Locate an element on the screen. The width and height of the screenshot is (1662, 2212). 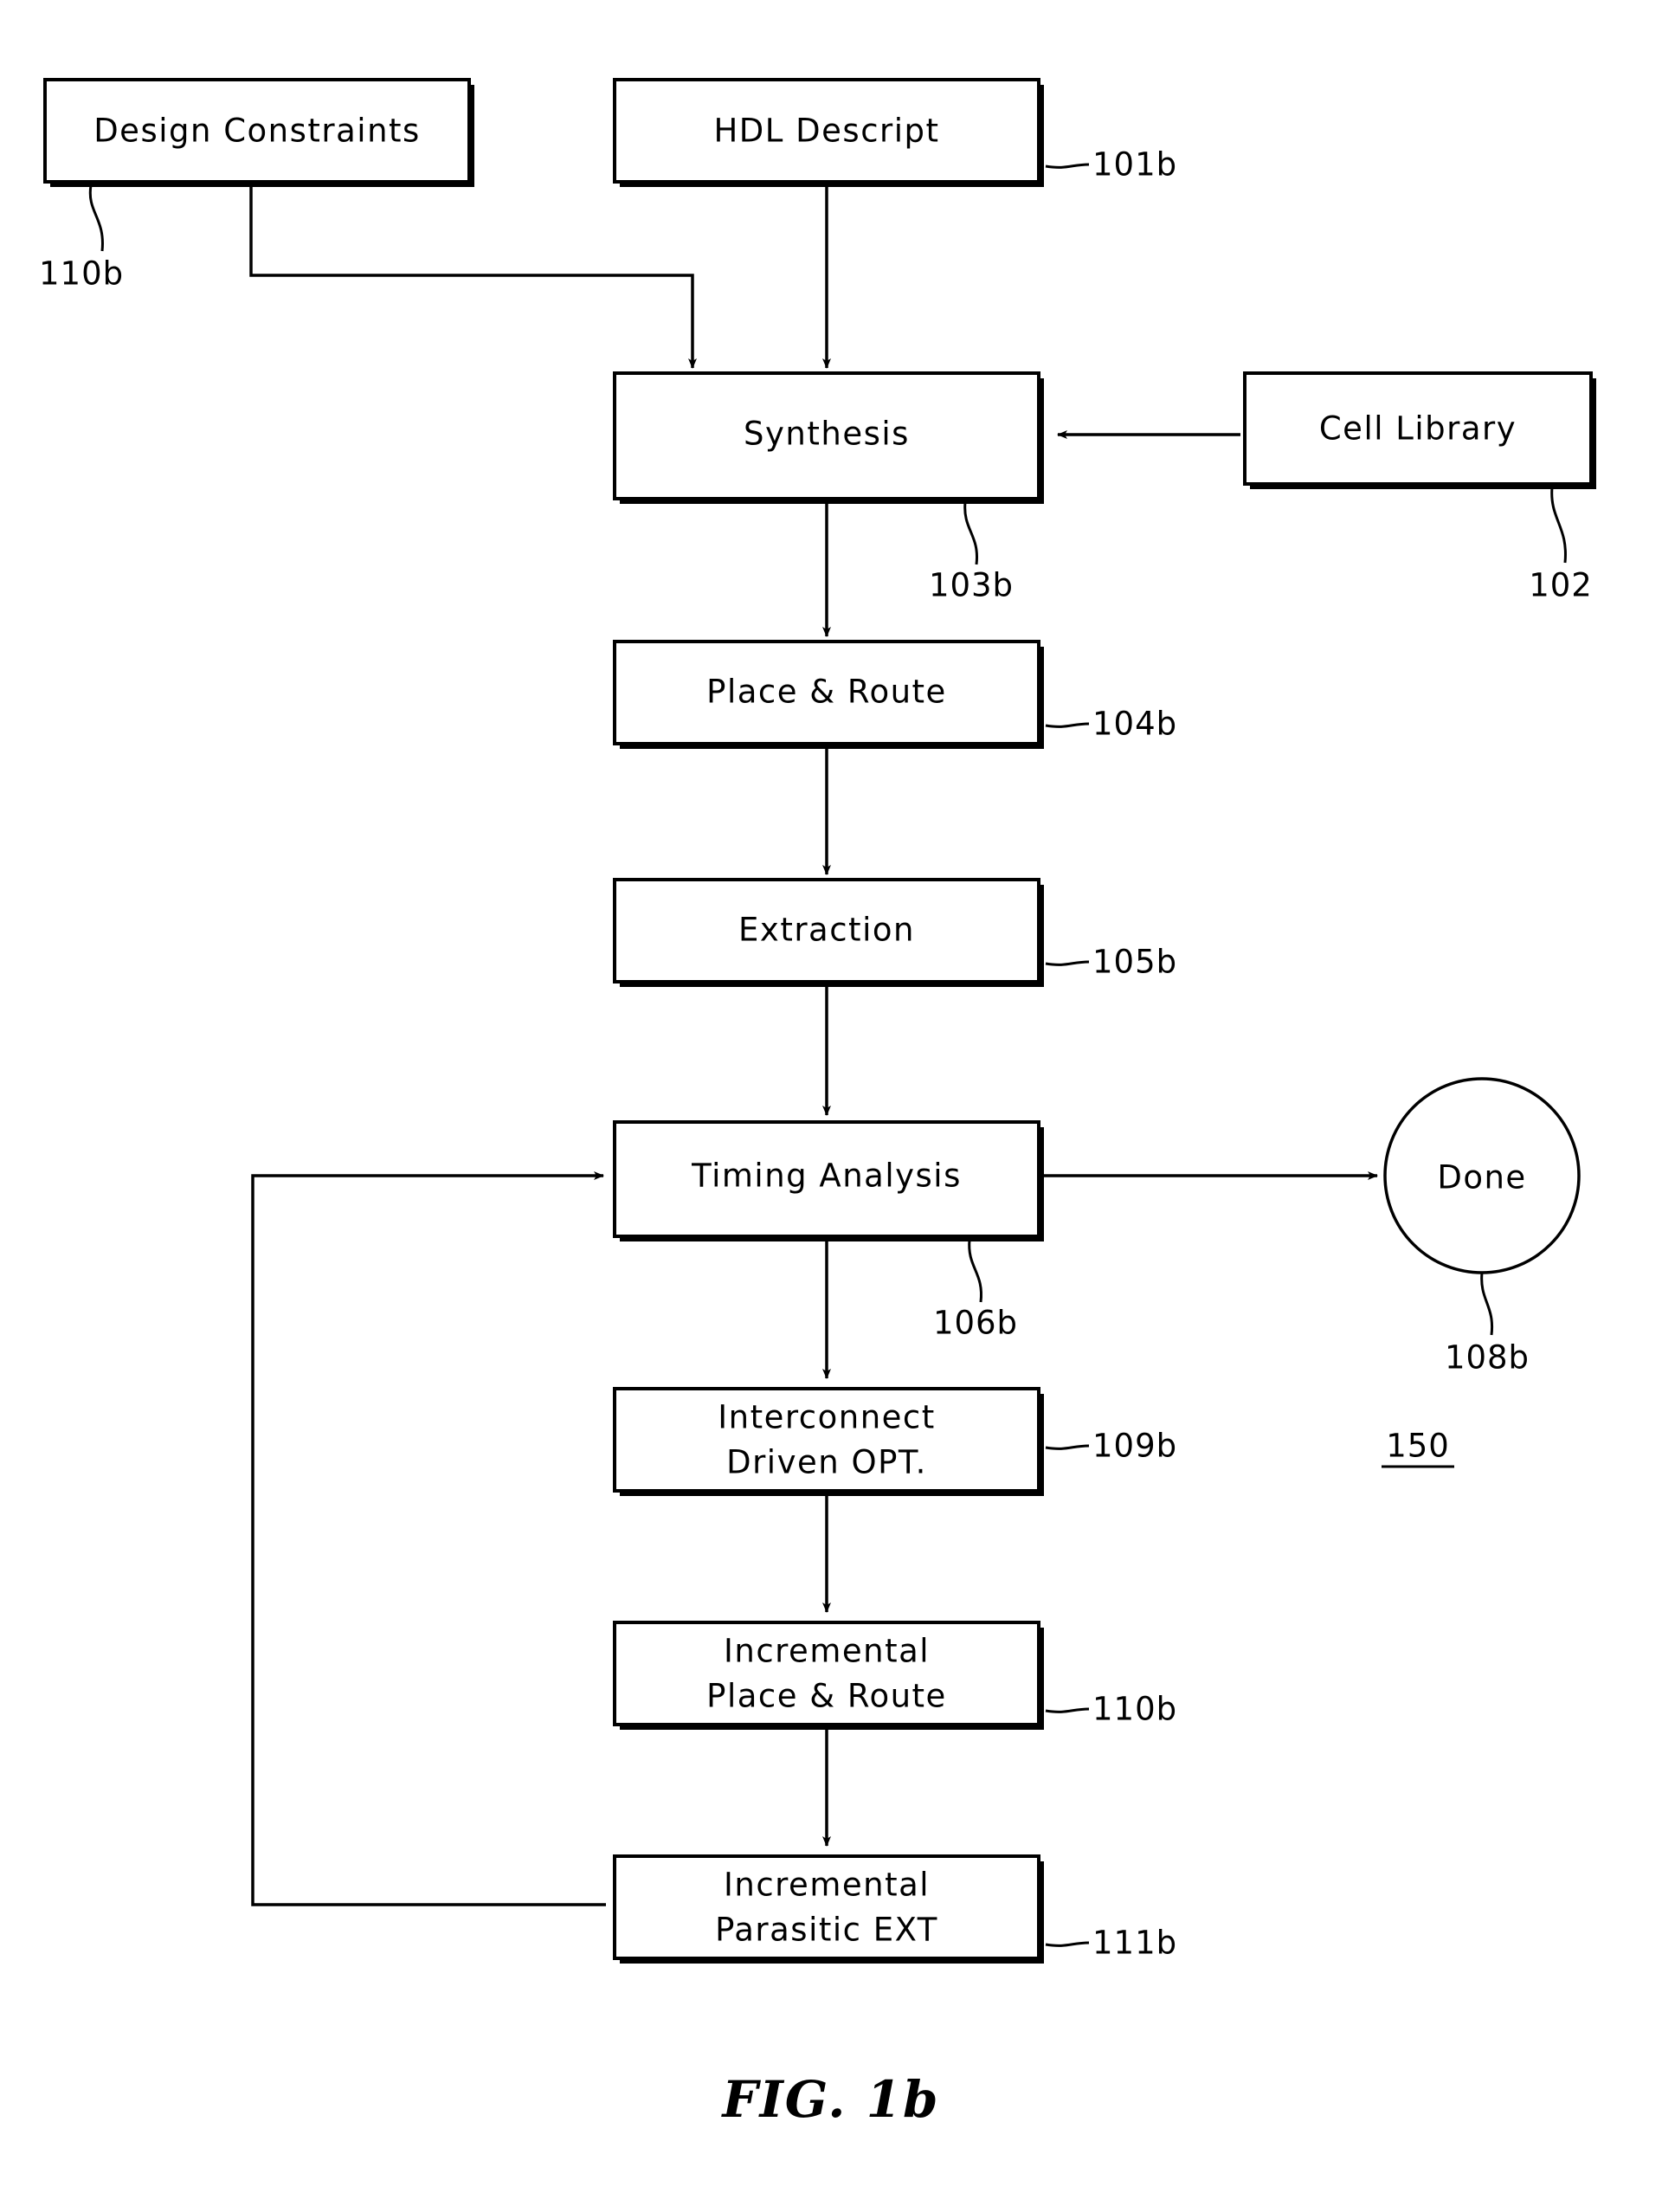
node-label-interconnect-line1: Interconnect is located at coordinates (827, 1417).